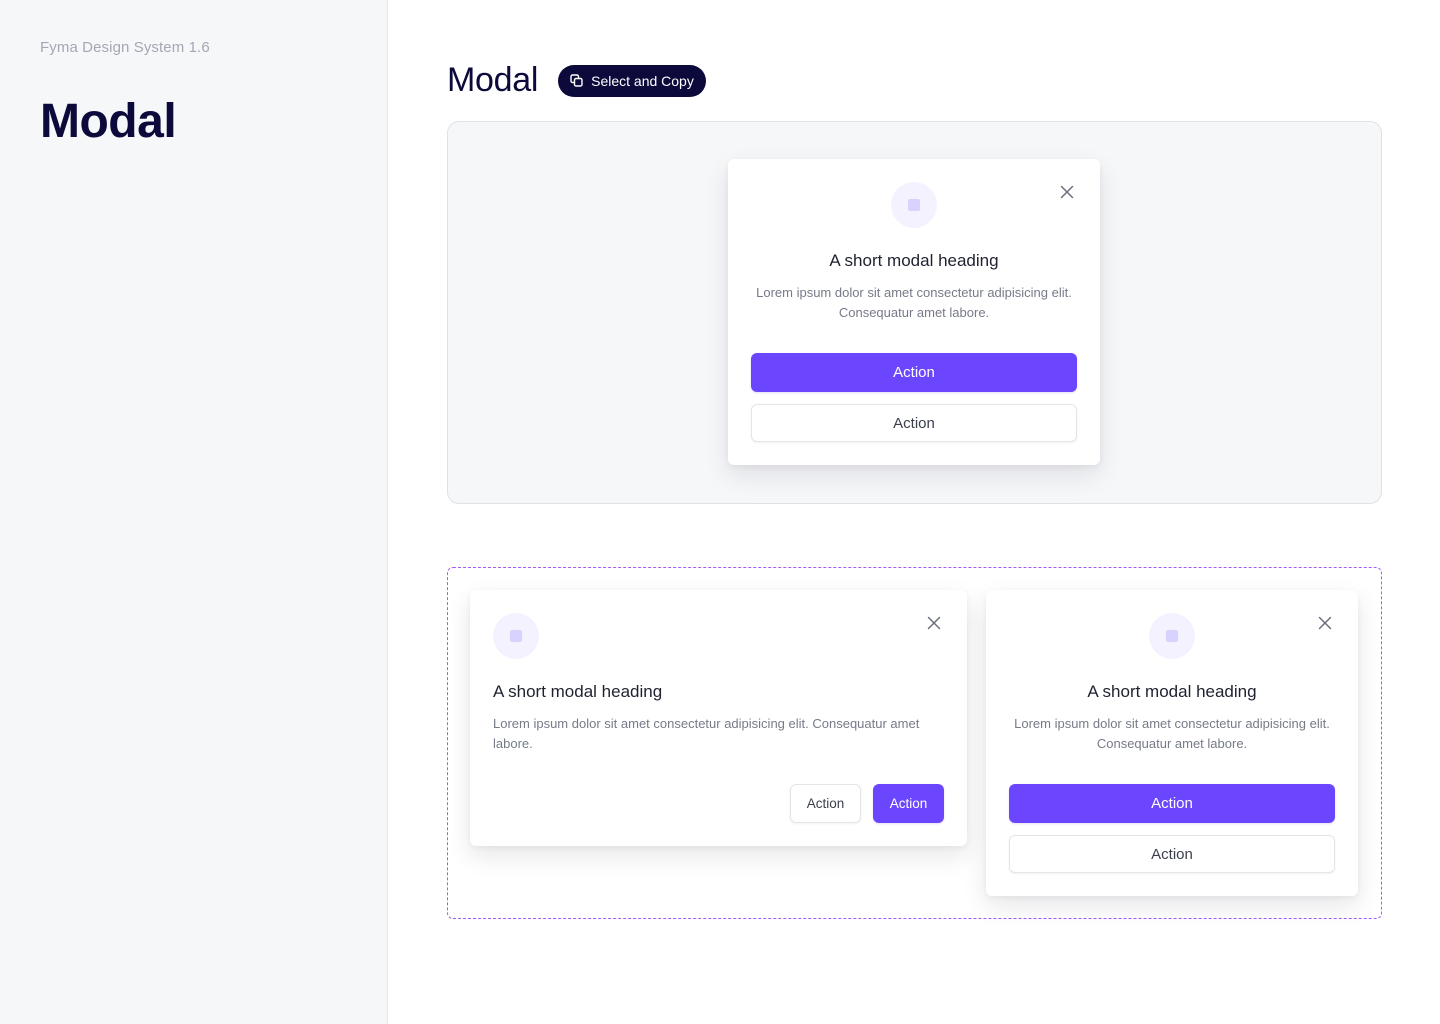  I want to click on page-title: Modal, so click(493, 80).